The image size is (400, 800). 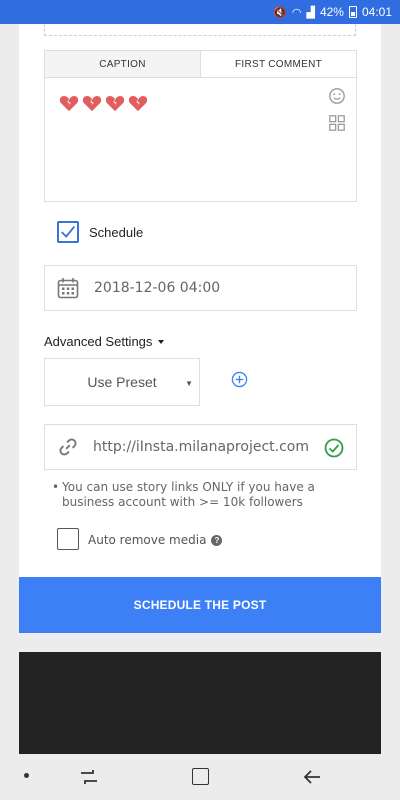 I want to click on link-icon, so click(x=68, y=447).